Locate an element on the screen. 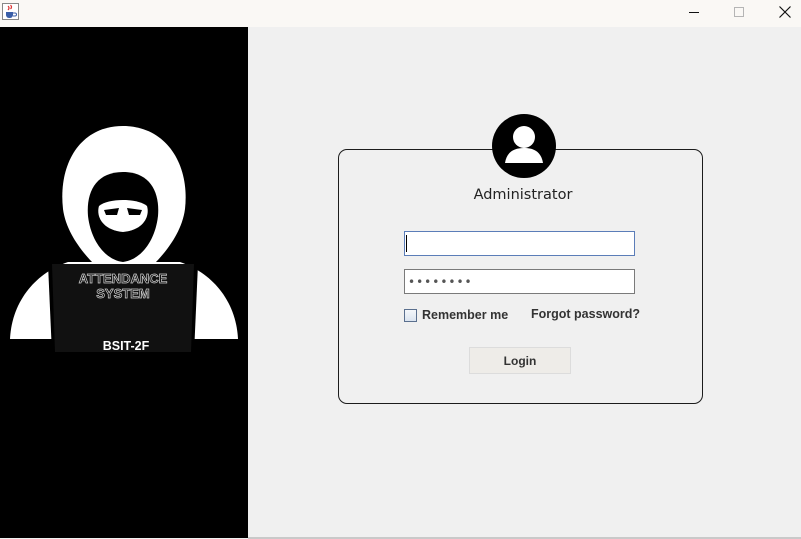 The image size is (801, 539). password-input is located at coordinates (519, 281).